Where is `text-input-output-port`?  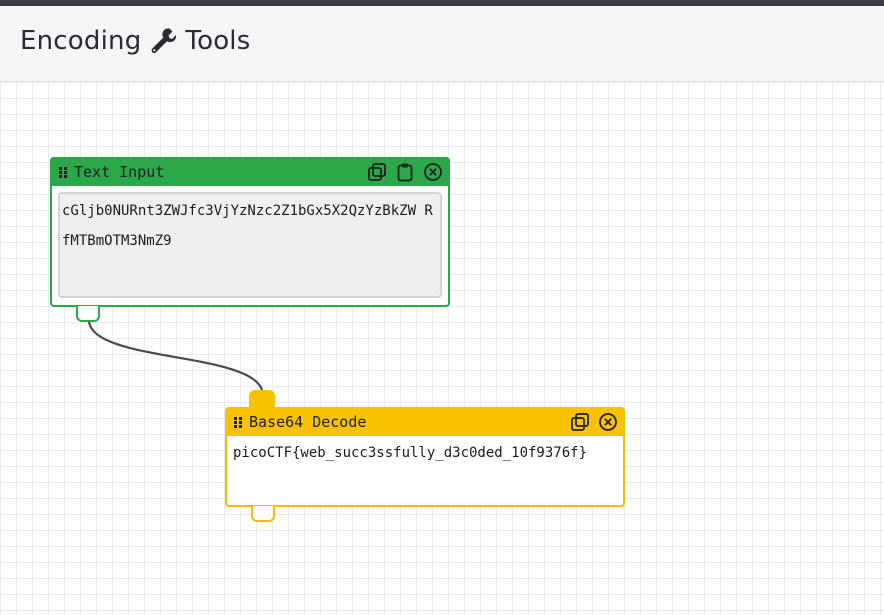 text-input-output-port is located at coordinates (88, 314).